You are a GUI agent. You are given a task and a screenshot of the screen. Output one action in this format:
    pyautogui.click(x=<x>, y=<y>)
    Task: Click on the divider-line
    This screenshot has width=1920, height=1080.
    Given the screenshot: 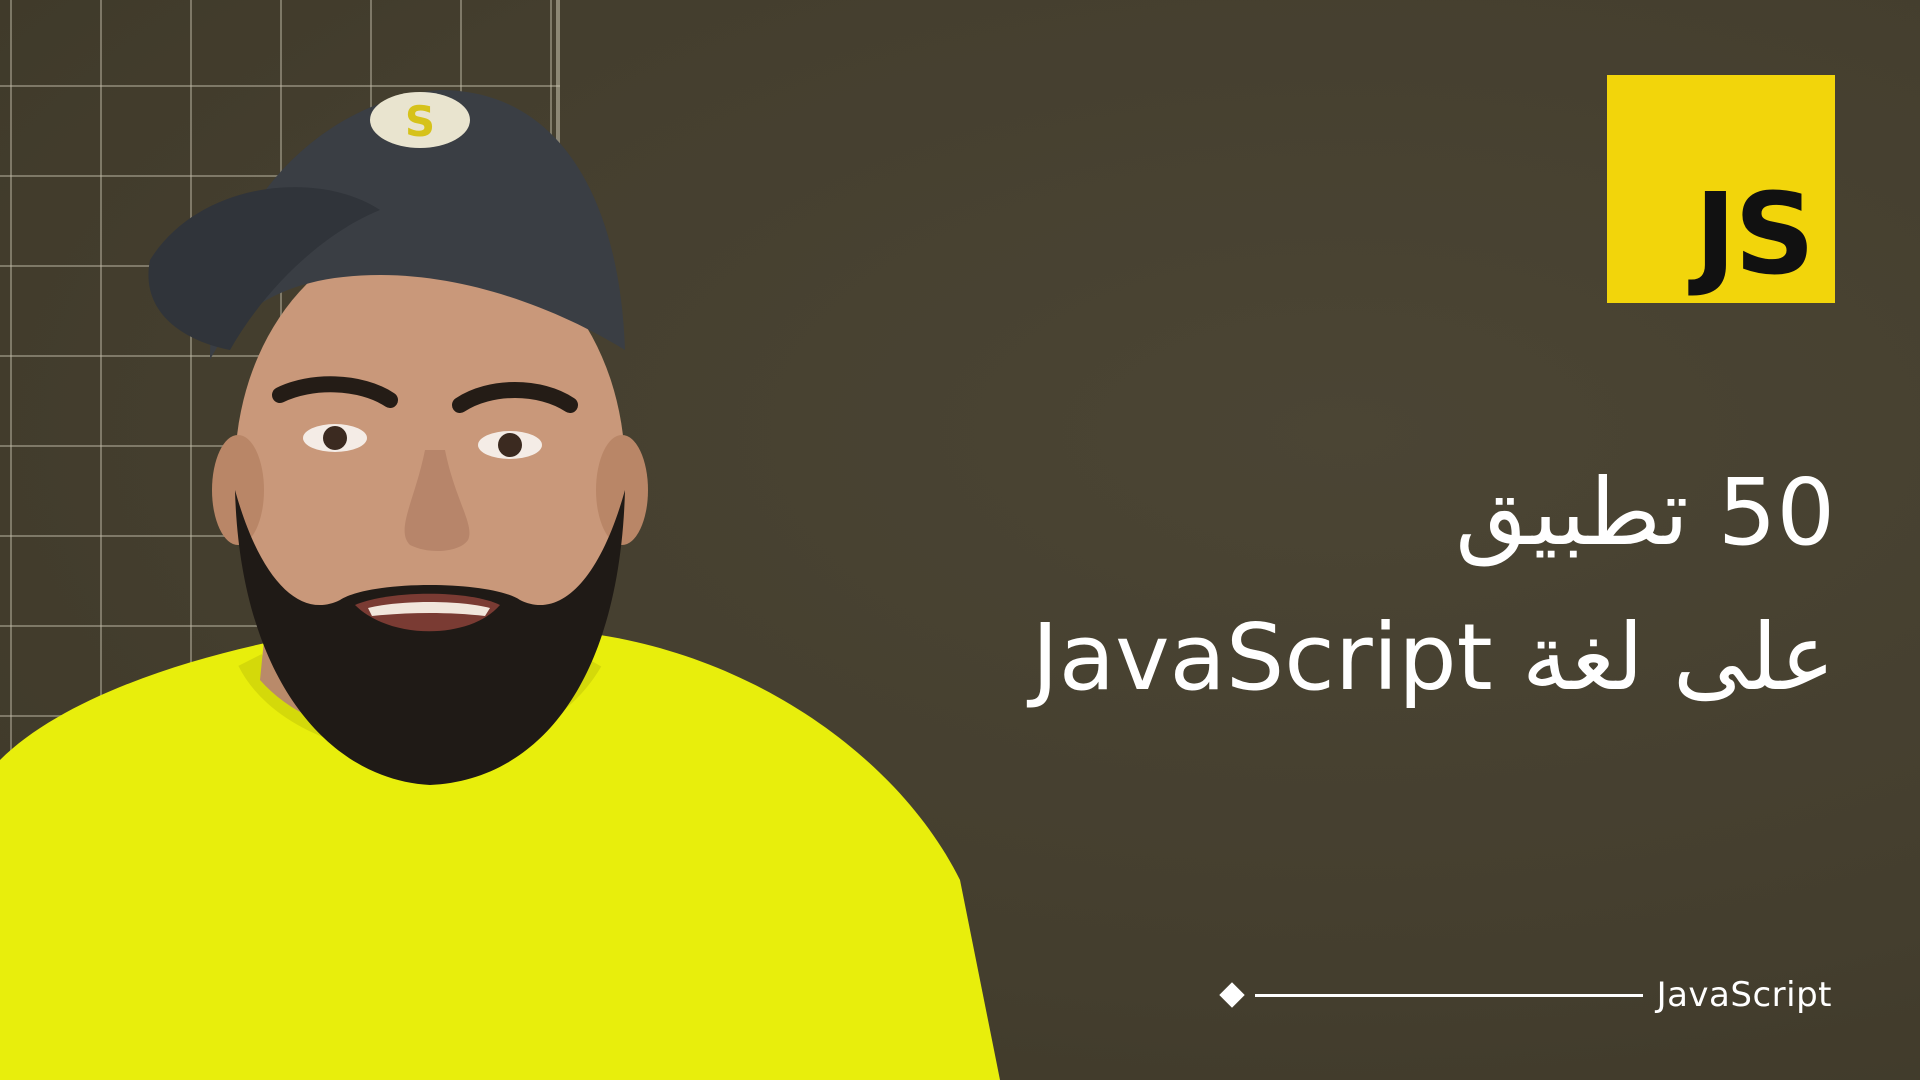 What is the action you would take?
    pyautogui.click(x=1448, y=995)
    